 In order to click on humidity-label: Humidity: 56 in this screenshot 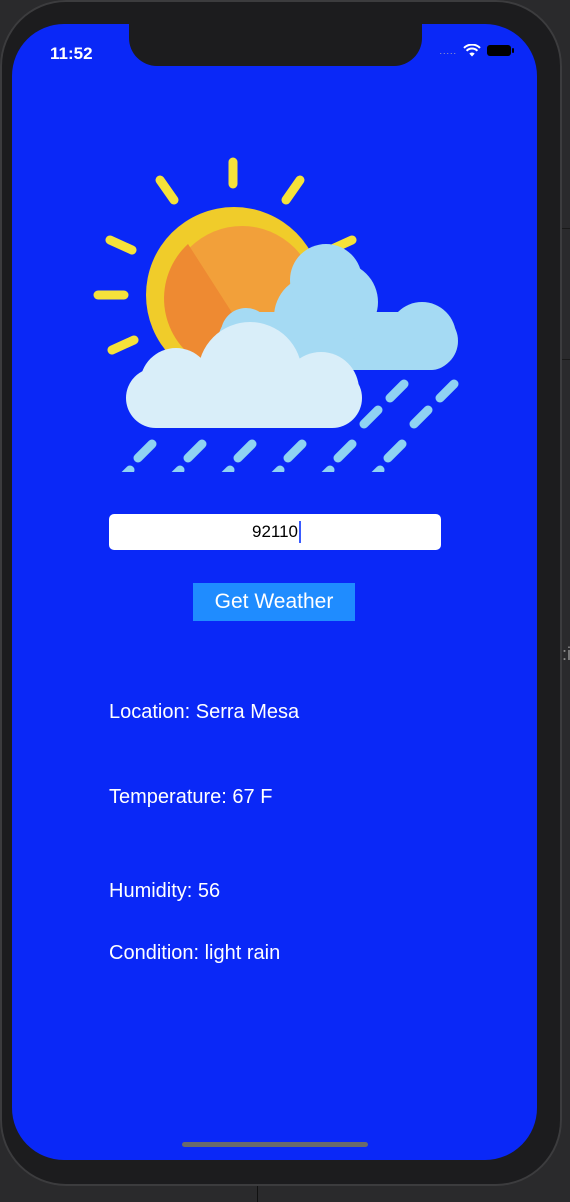, I will do `click(165, 891)`.